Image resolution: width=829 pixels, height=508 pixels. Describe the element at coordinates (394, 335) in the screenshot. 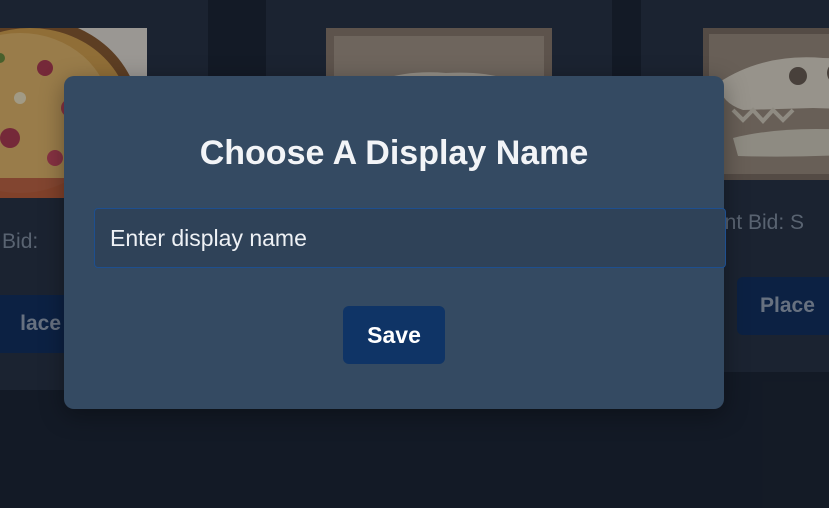

I see `save-button: Save` at that location.